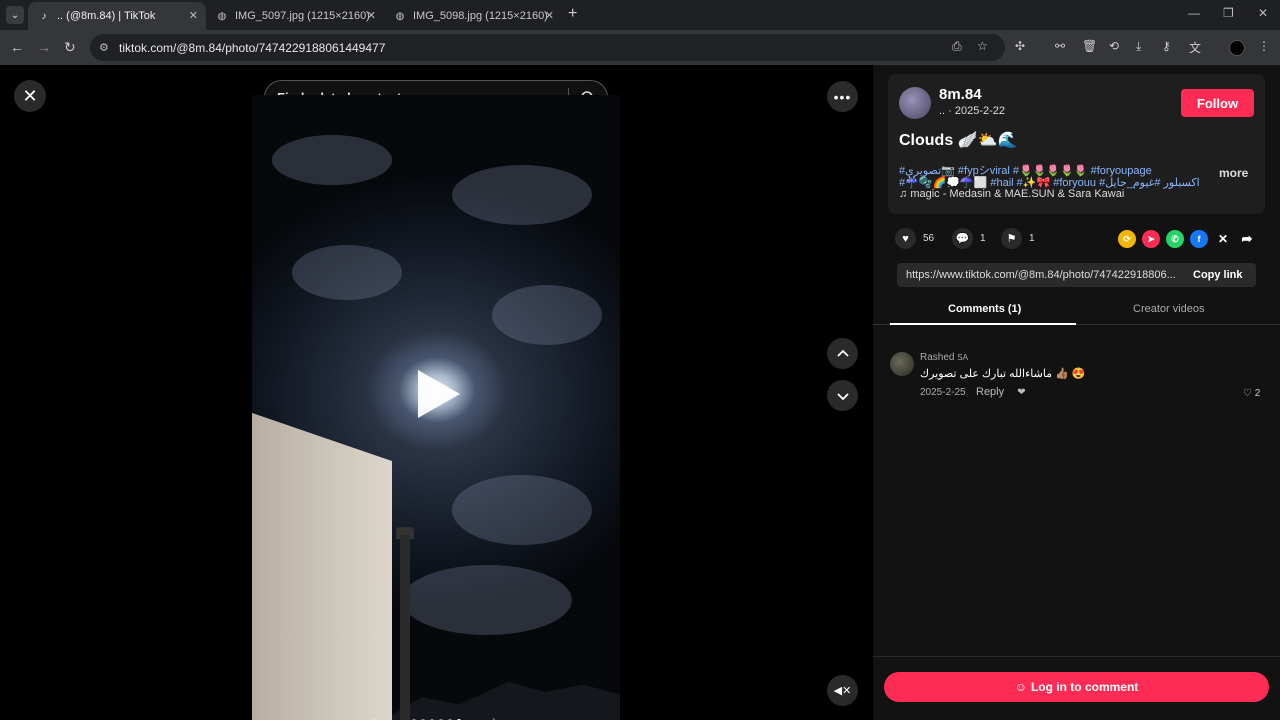 This screenshot has width=1280, height=720. What do you see at coordinates (937, 357) in the screenshot?
I see `commenter-username: Rashed` at bounding box center [937, 357].